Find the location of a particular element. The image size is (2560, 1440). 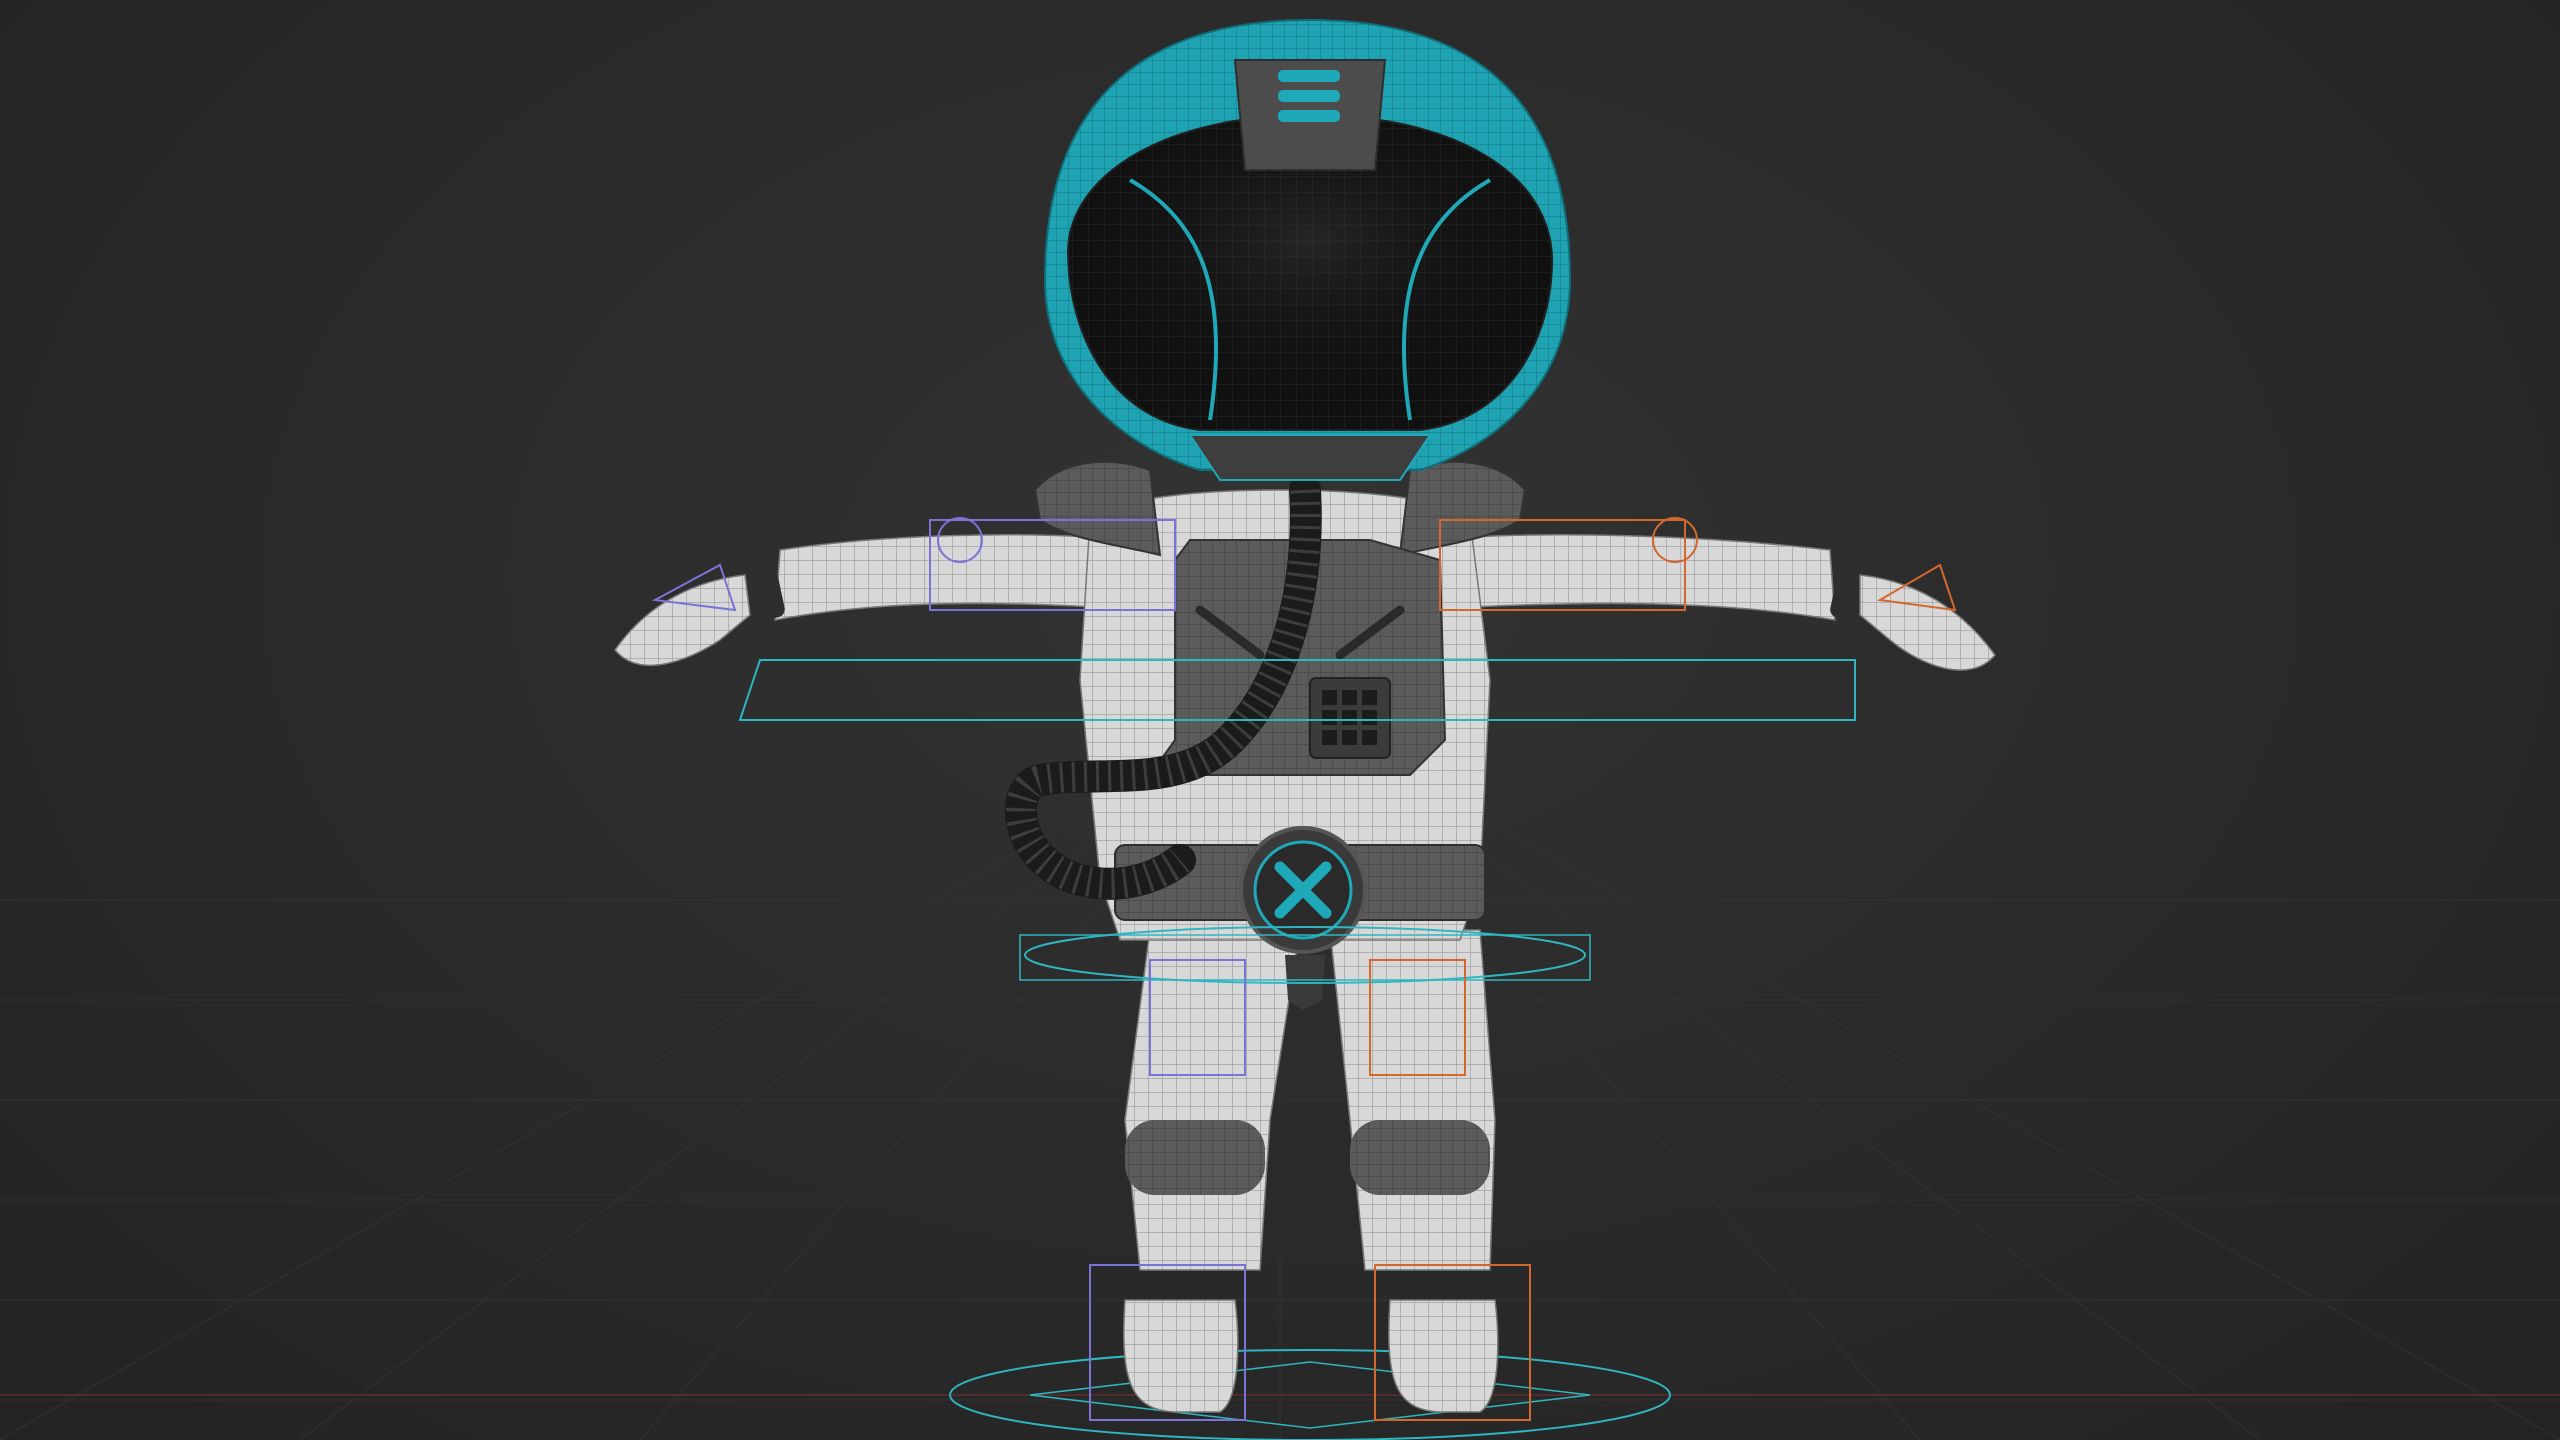

keypad-icon is located at coordinates (1350, 718).